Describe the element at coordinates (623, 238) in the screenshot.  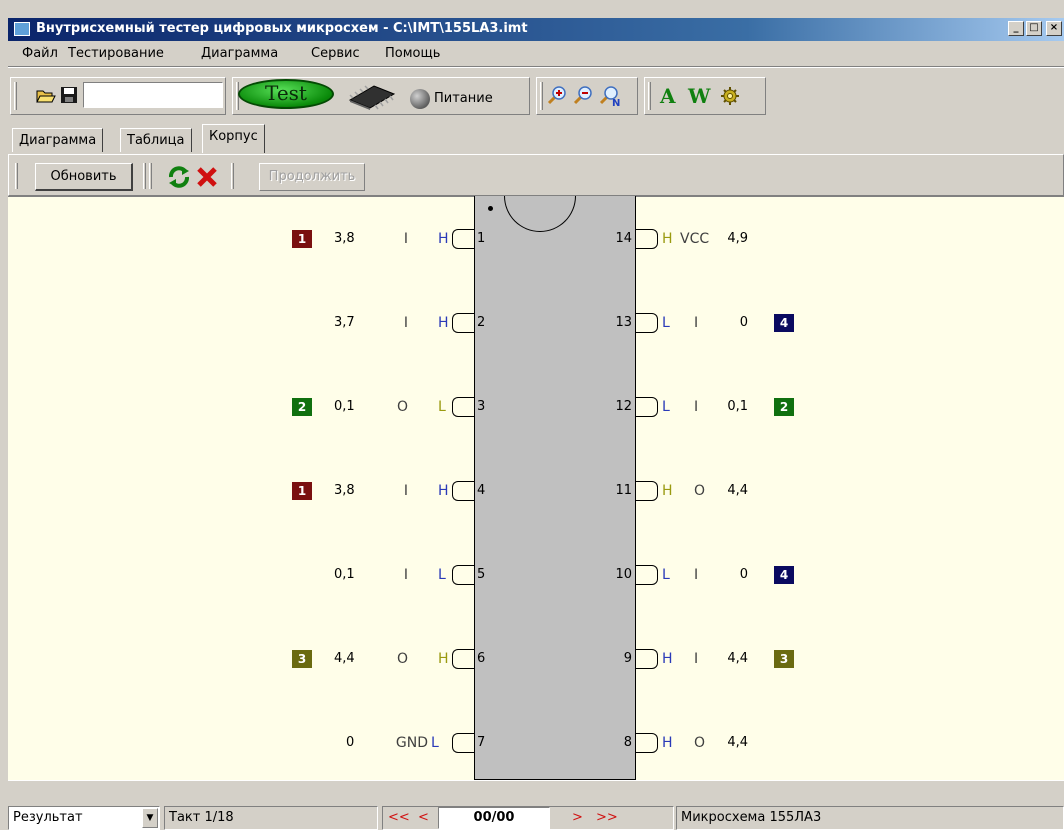
I see `pin-number: 14` at that location.